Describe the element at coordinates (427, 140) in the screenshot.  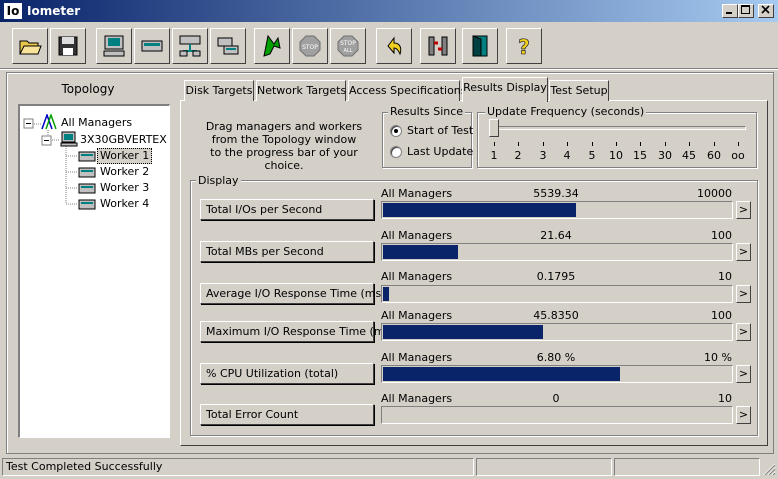
I see `results-since-group` at that location.